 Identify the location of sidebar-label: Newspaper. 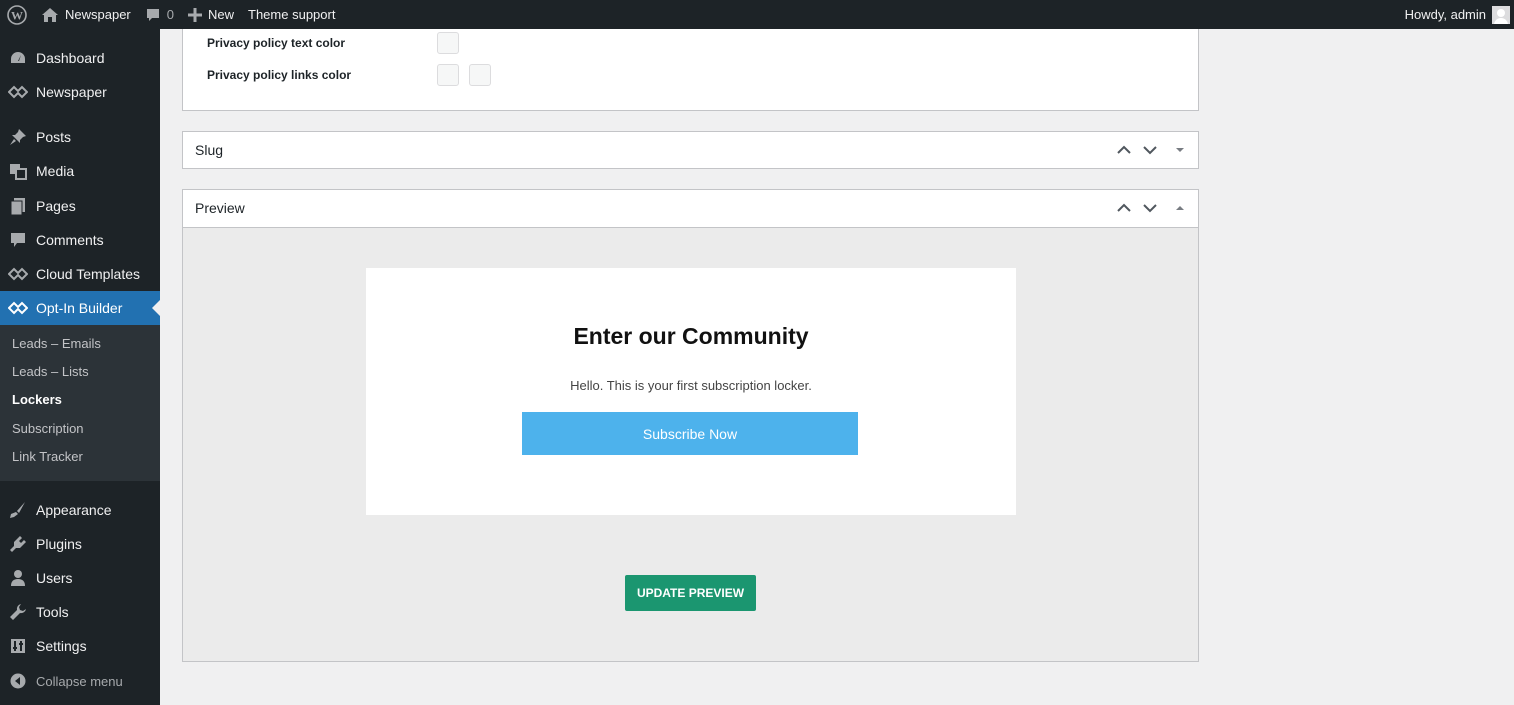
(71, 92).